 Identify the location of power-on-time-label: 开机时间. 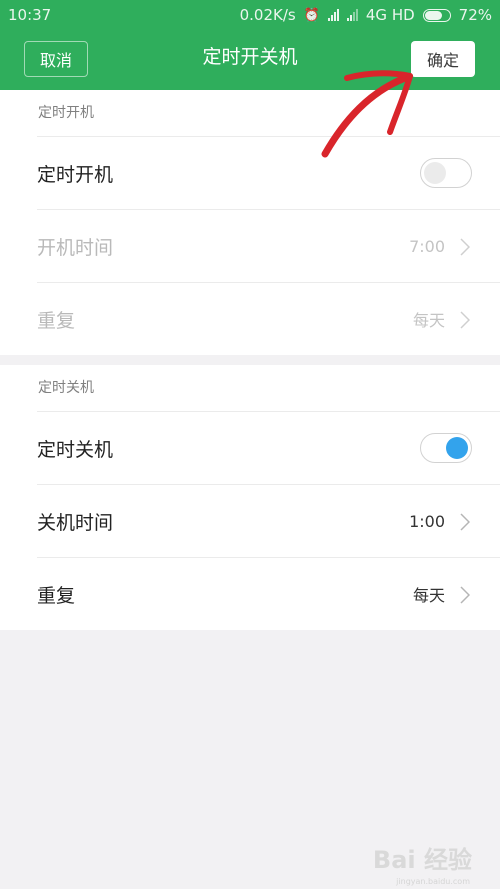
(75, 247).